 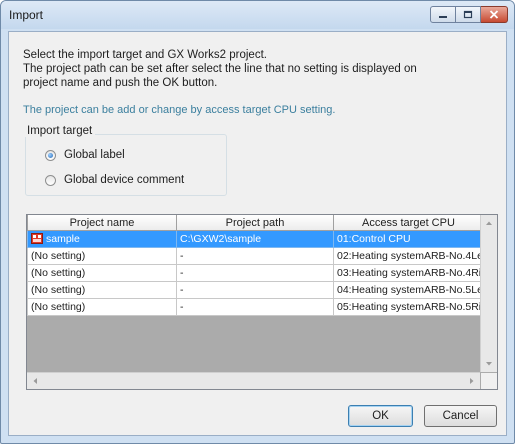 What do you see at coordinates (472, 381) in the screenshot?
I see `scroll-right-arrow-icon` at bounding box center [472, 381].